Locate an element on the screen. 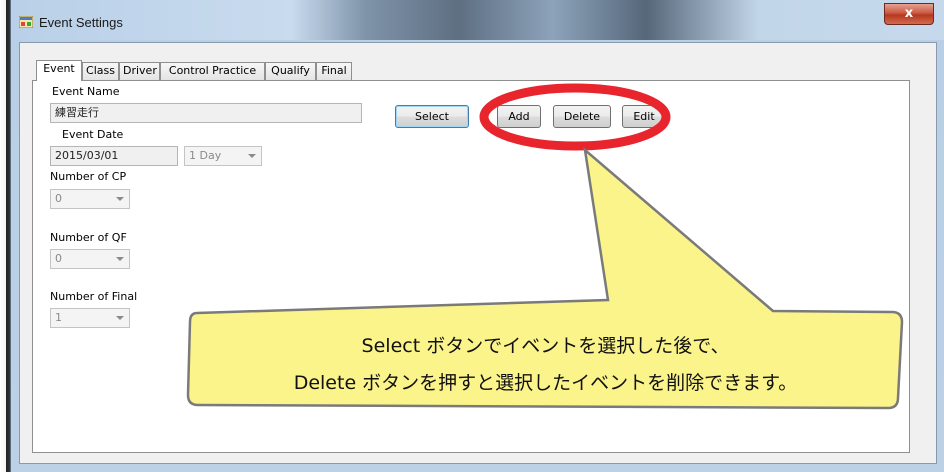 This screenshot has height=472, width=944. callout-line-1: Select ボタンでイベントを選択した後で、 is located at coordinates (545, 346).